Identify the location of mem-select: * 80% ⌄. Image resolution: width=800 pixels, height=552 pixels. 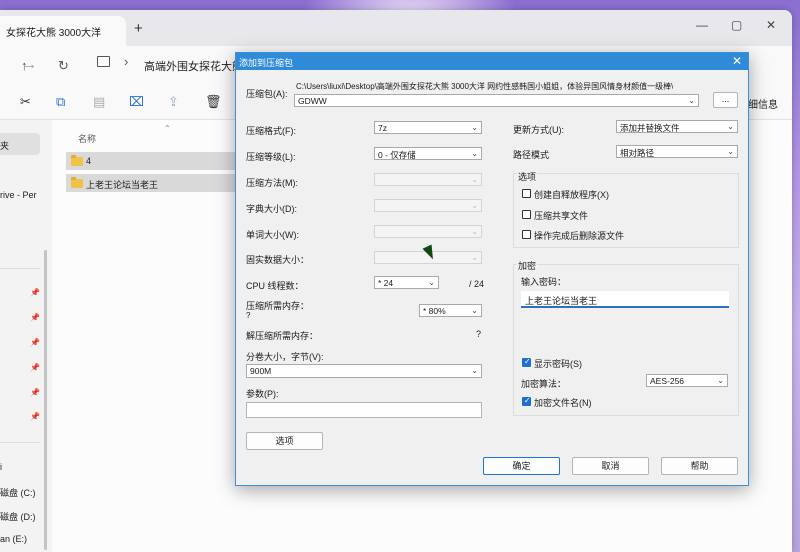
(450, 310).